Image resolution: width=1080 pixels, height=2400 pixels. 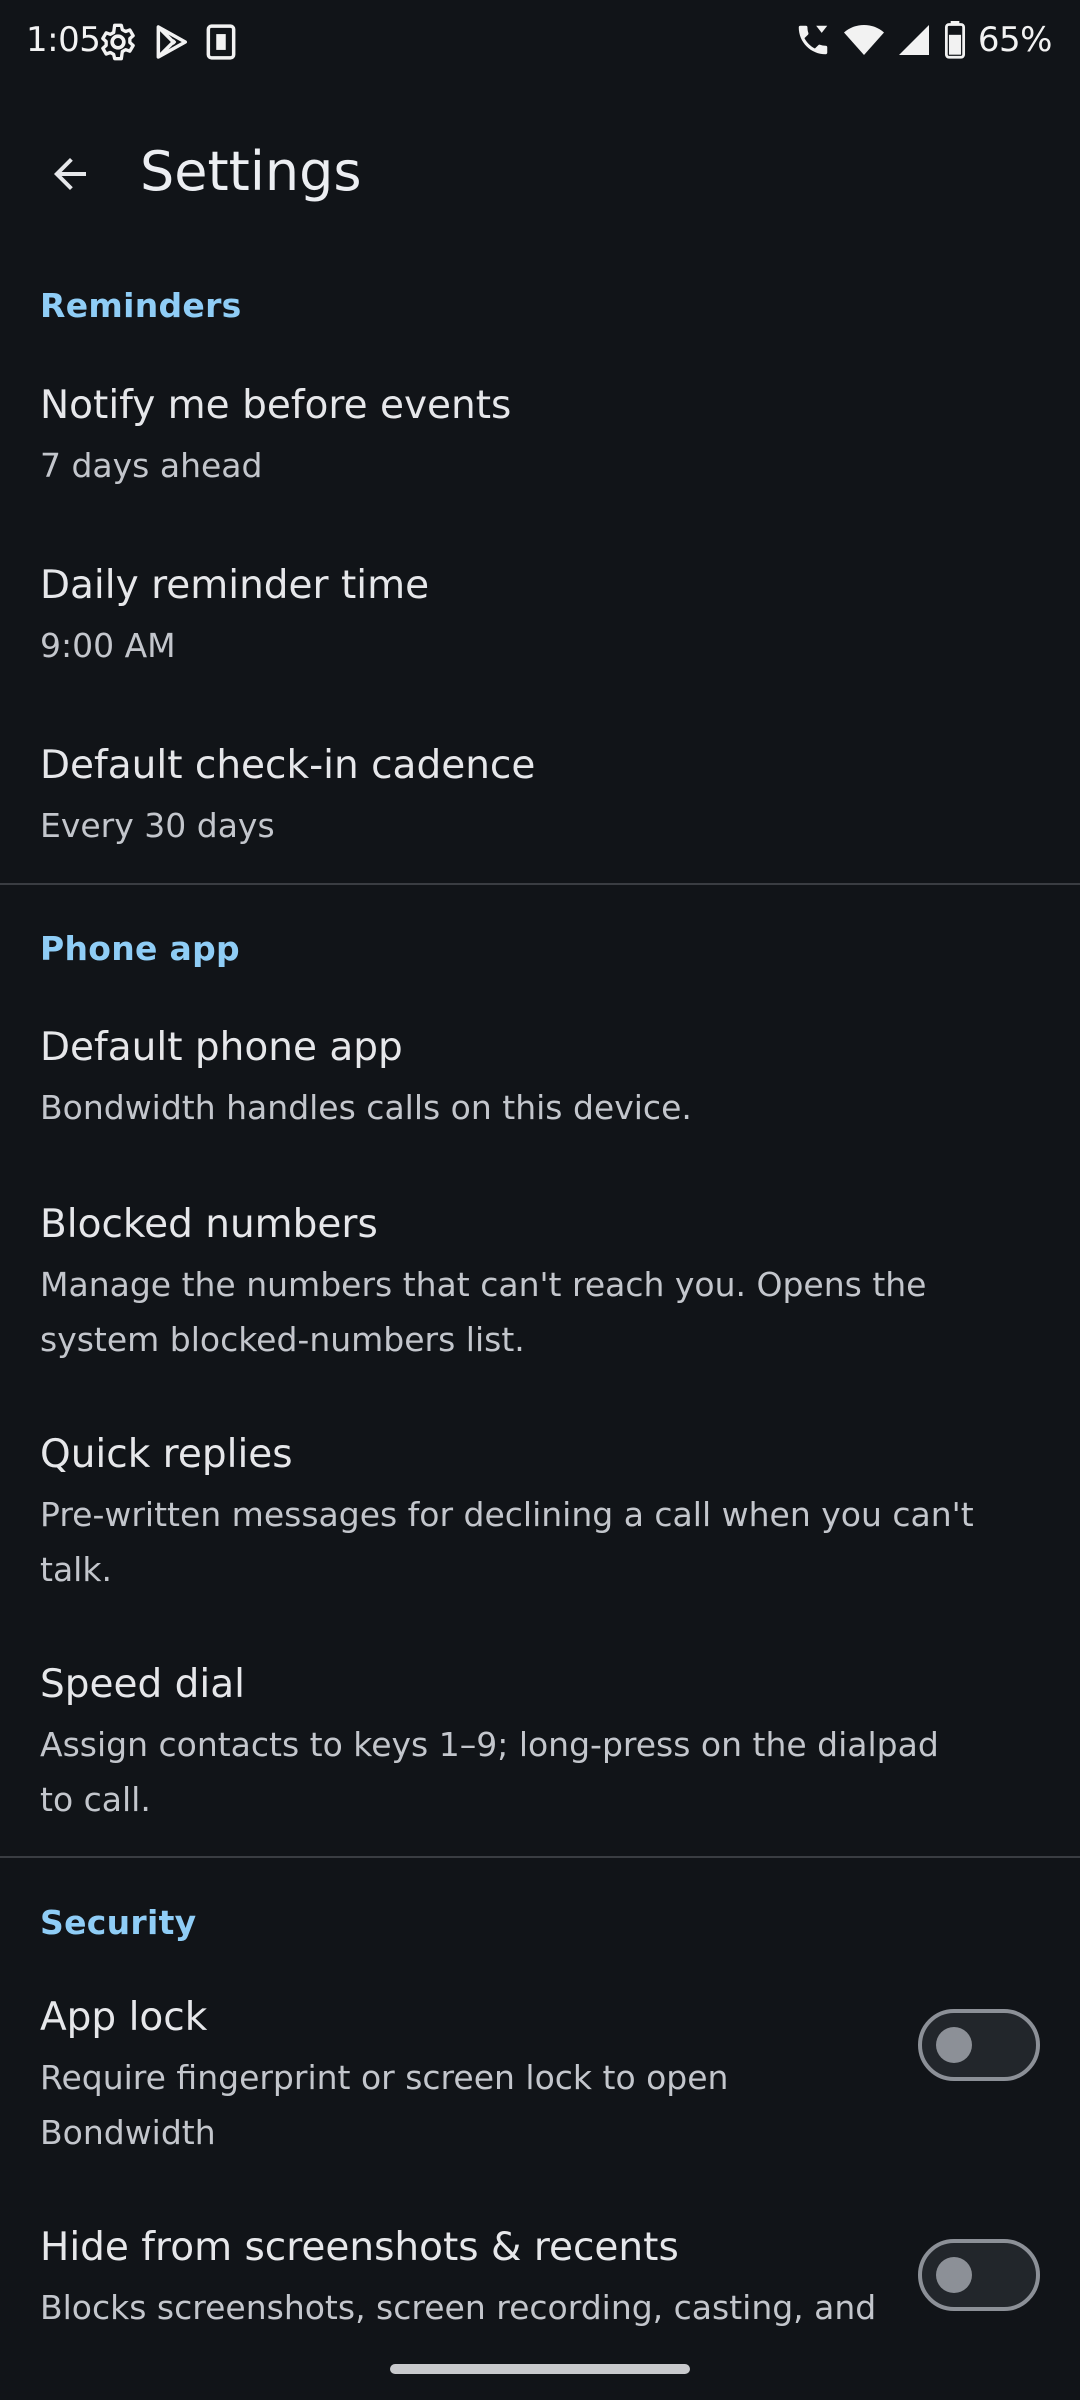 I want to click on wifi-icon, so click(x=863, y=40).